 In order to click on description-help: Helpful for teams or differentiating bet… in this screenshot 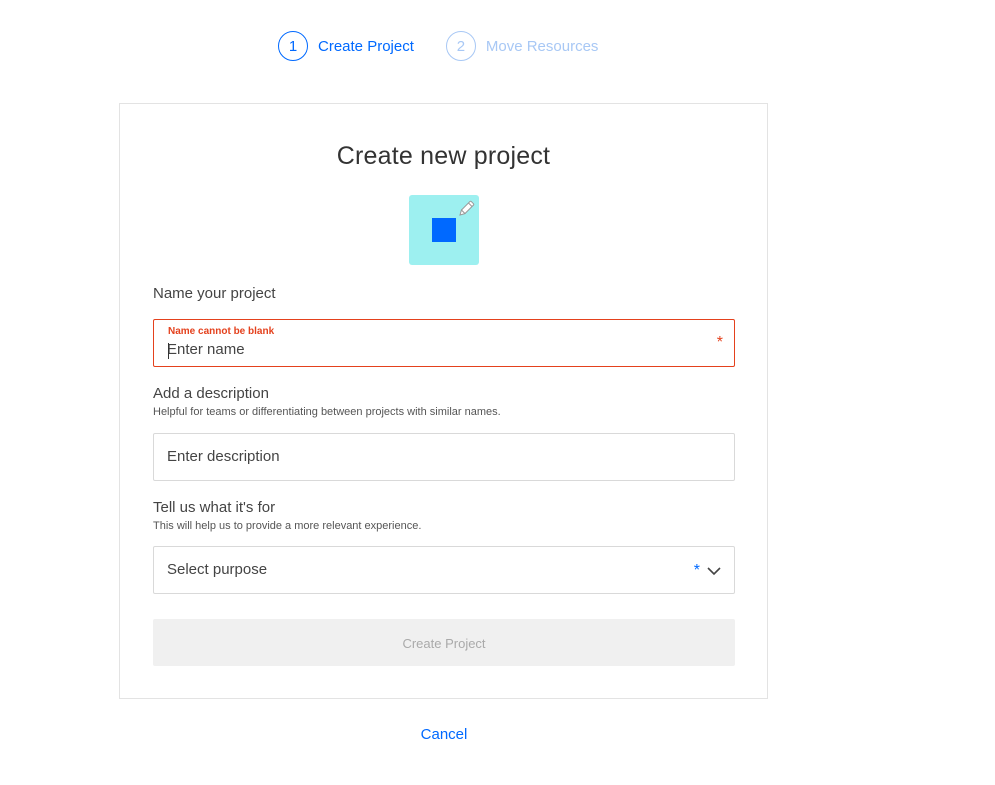, I will do `click(327, 412)`.